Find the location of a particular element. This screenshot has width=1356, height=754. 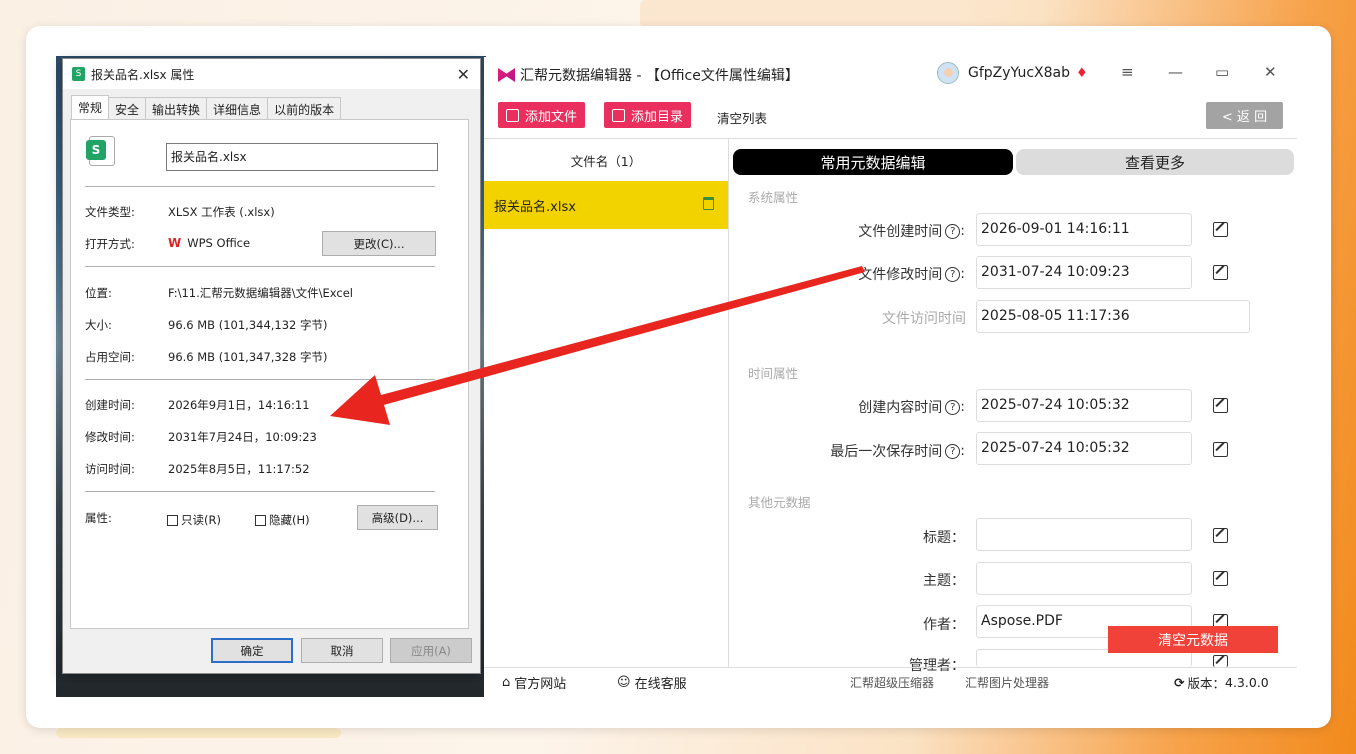

vip-diamond-icon: ♦ is located at coordinates (1082, 73).